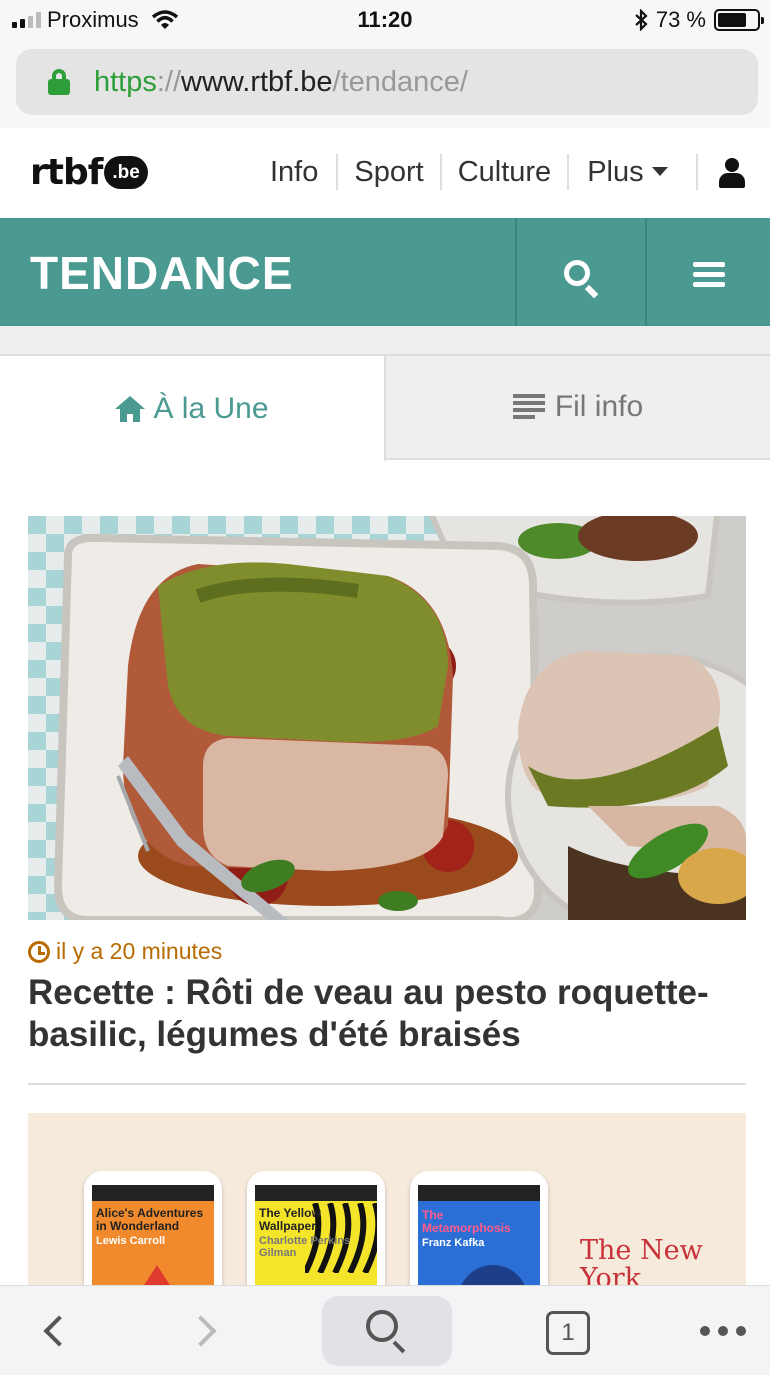 This screenshot has height=1376, width=770. I want to click on nav-item-sport: Sport, so click(388, 172).